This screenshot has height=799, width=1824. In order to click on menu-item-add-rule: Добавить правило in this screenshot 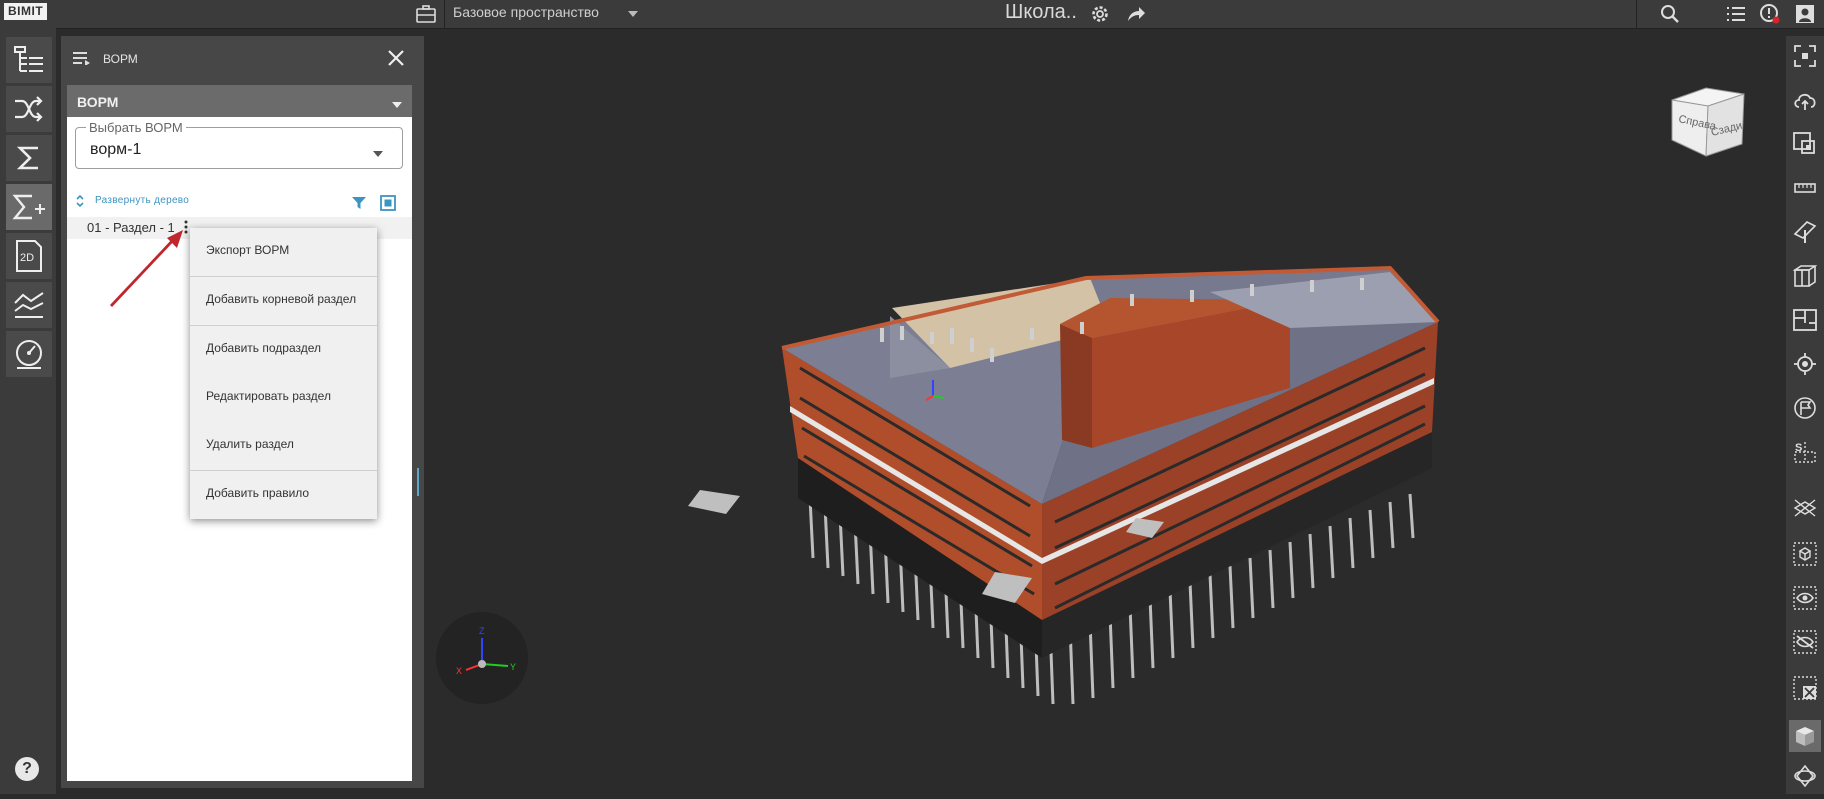, I will do `click(283, 494)`.